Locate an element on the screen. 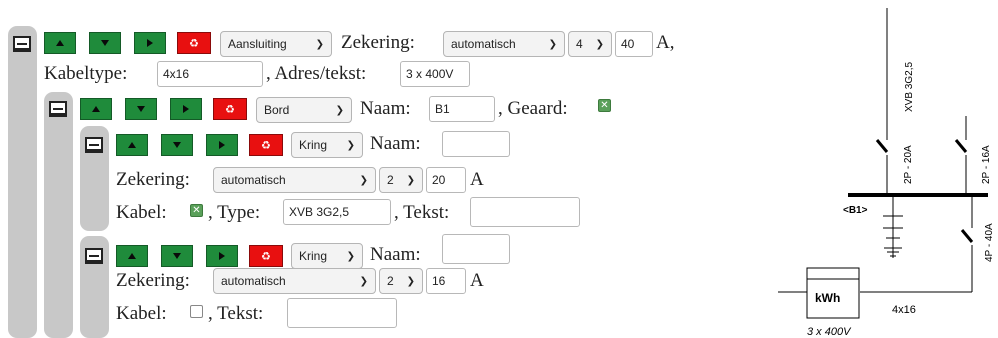  type-select-root: Aansluiting ❯ is located at coordinates (276, 44).